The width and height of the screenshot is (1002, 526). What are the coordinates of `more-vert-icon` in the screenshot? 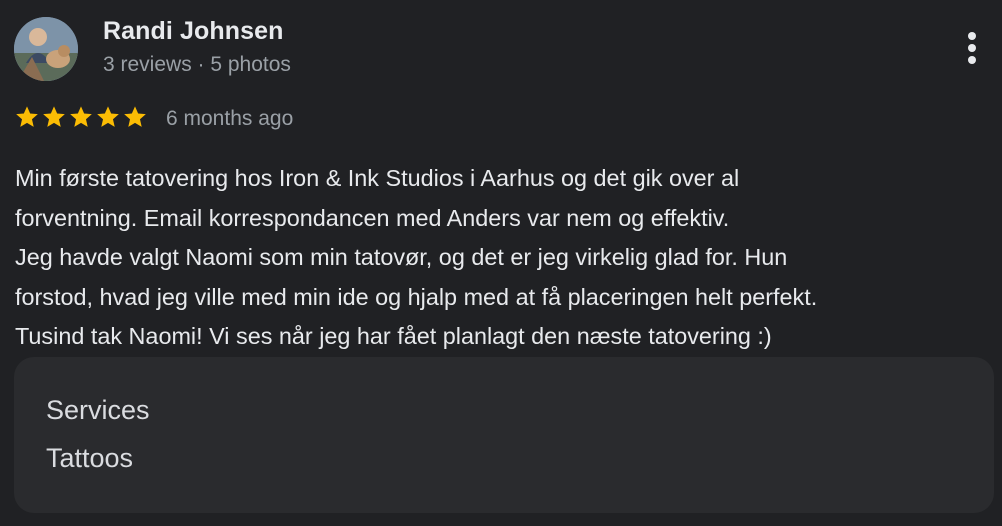 It's located at (972, 36).